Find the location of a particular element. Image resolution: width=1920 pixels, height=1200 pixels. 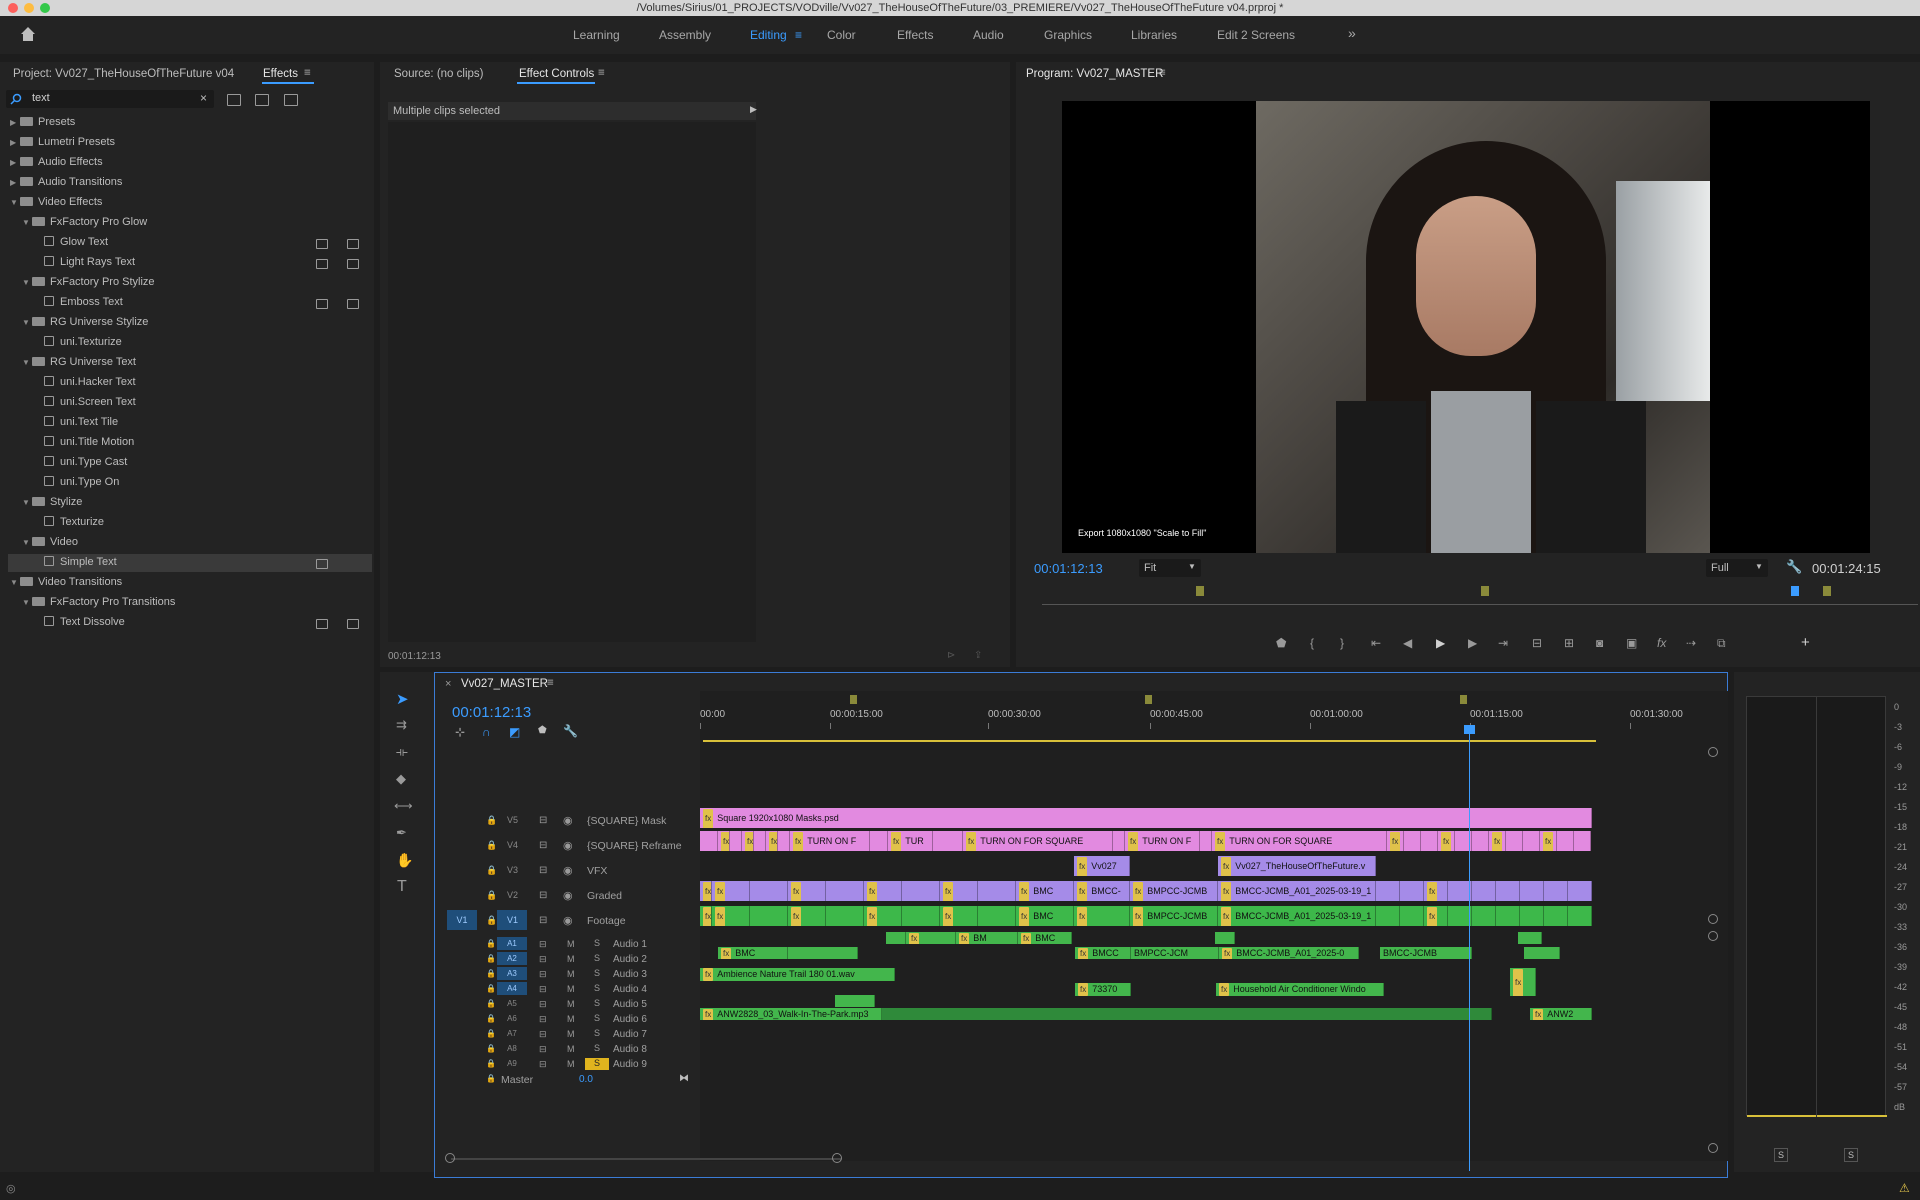

tree-item-folder: ▶ Presets is located at coordinates (42, 122).